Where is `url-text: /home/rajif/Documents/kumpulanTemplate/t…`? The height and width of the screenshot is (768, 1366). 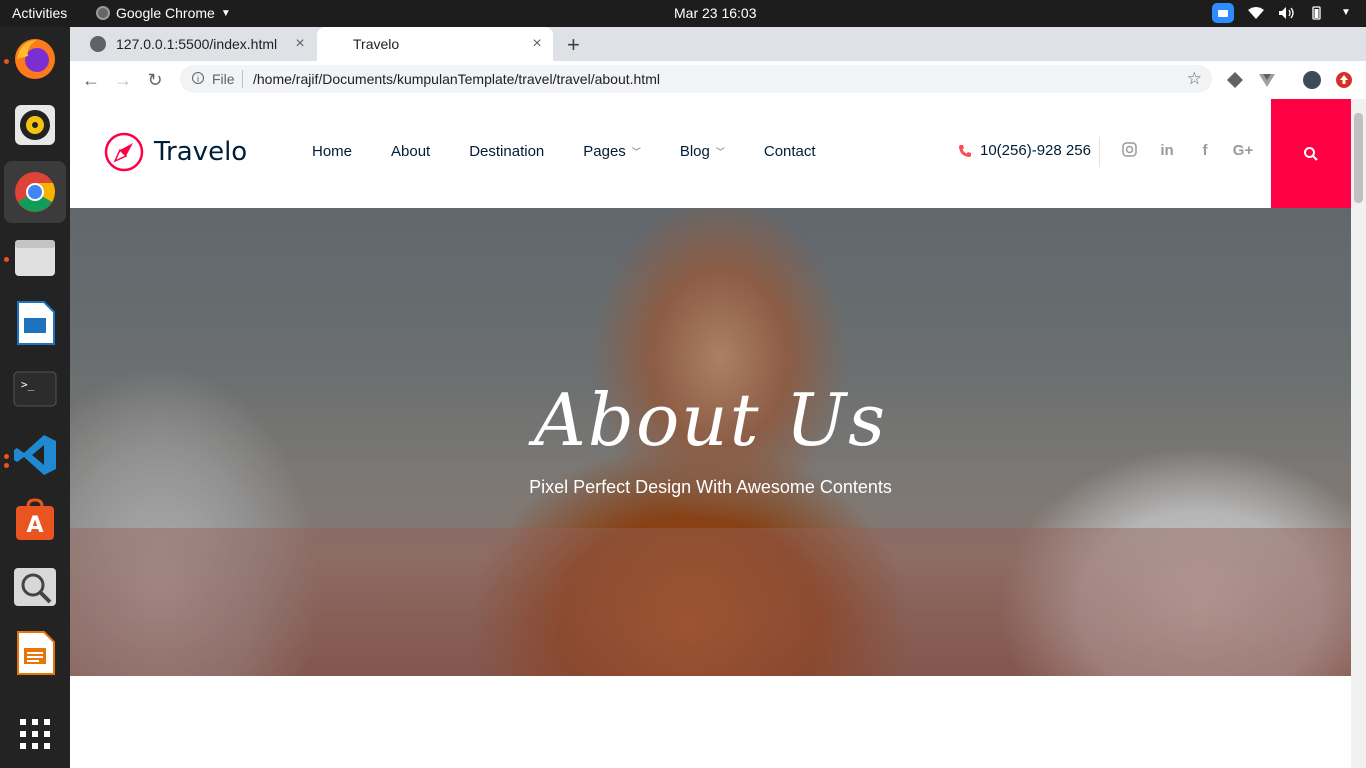
url-text: /home/rajif/Documents/kumpulanTemplate/t… is located at coordinates (456, 79).